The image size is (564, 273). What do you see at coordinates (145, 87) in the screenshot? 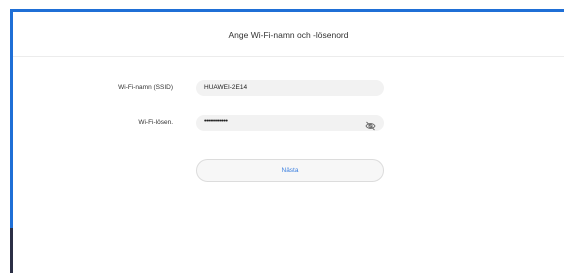
I see `ssid-label: Wi-Fi-namn (SSID)` at bounding box center [145, 87].